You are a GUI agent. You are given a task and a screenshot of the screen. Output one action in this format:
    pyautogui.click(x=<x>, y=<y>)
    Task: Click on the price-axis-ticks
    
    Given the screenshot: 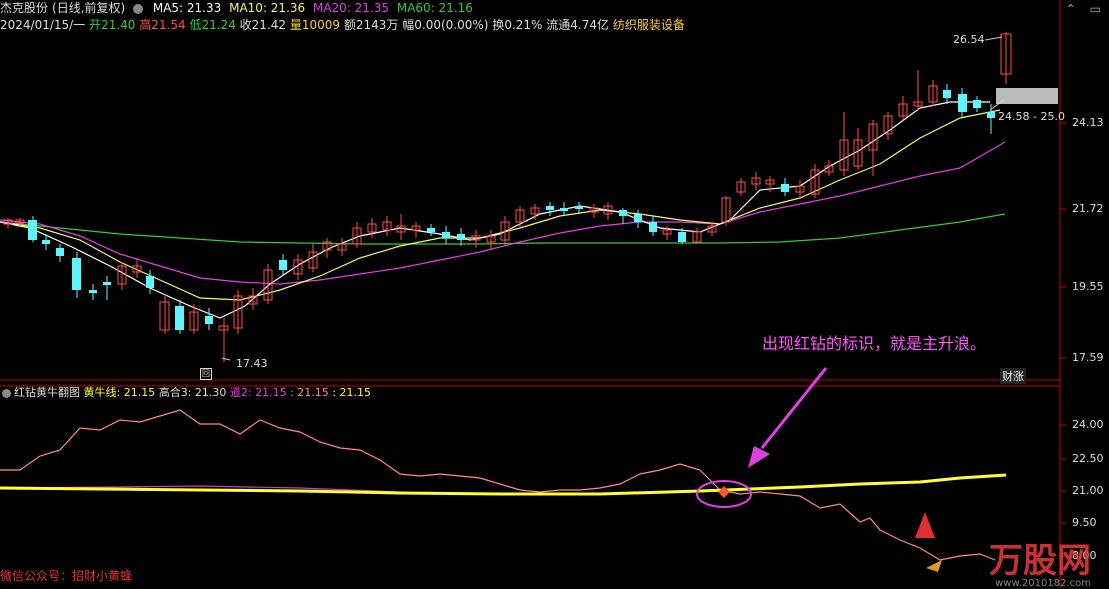 What is the action you would take?
    pyautogui.click(x=1063, y=339)
    